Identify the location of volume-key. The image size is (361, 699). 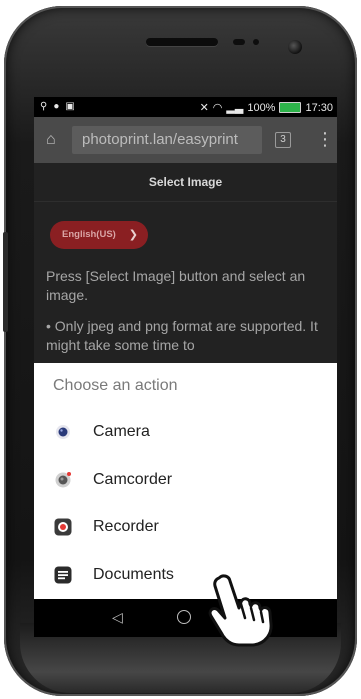
(5, 282).